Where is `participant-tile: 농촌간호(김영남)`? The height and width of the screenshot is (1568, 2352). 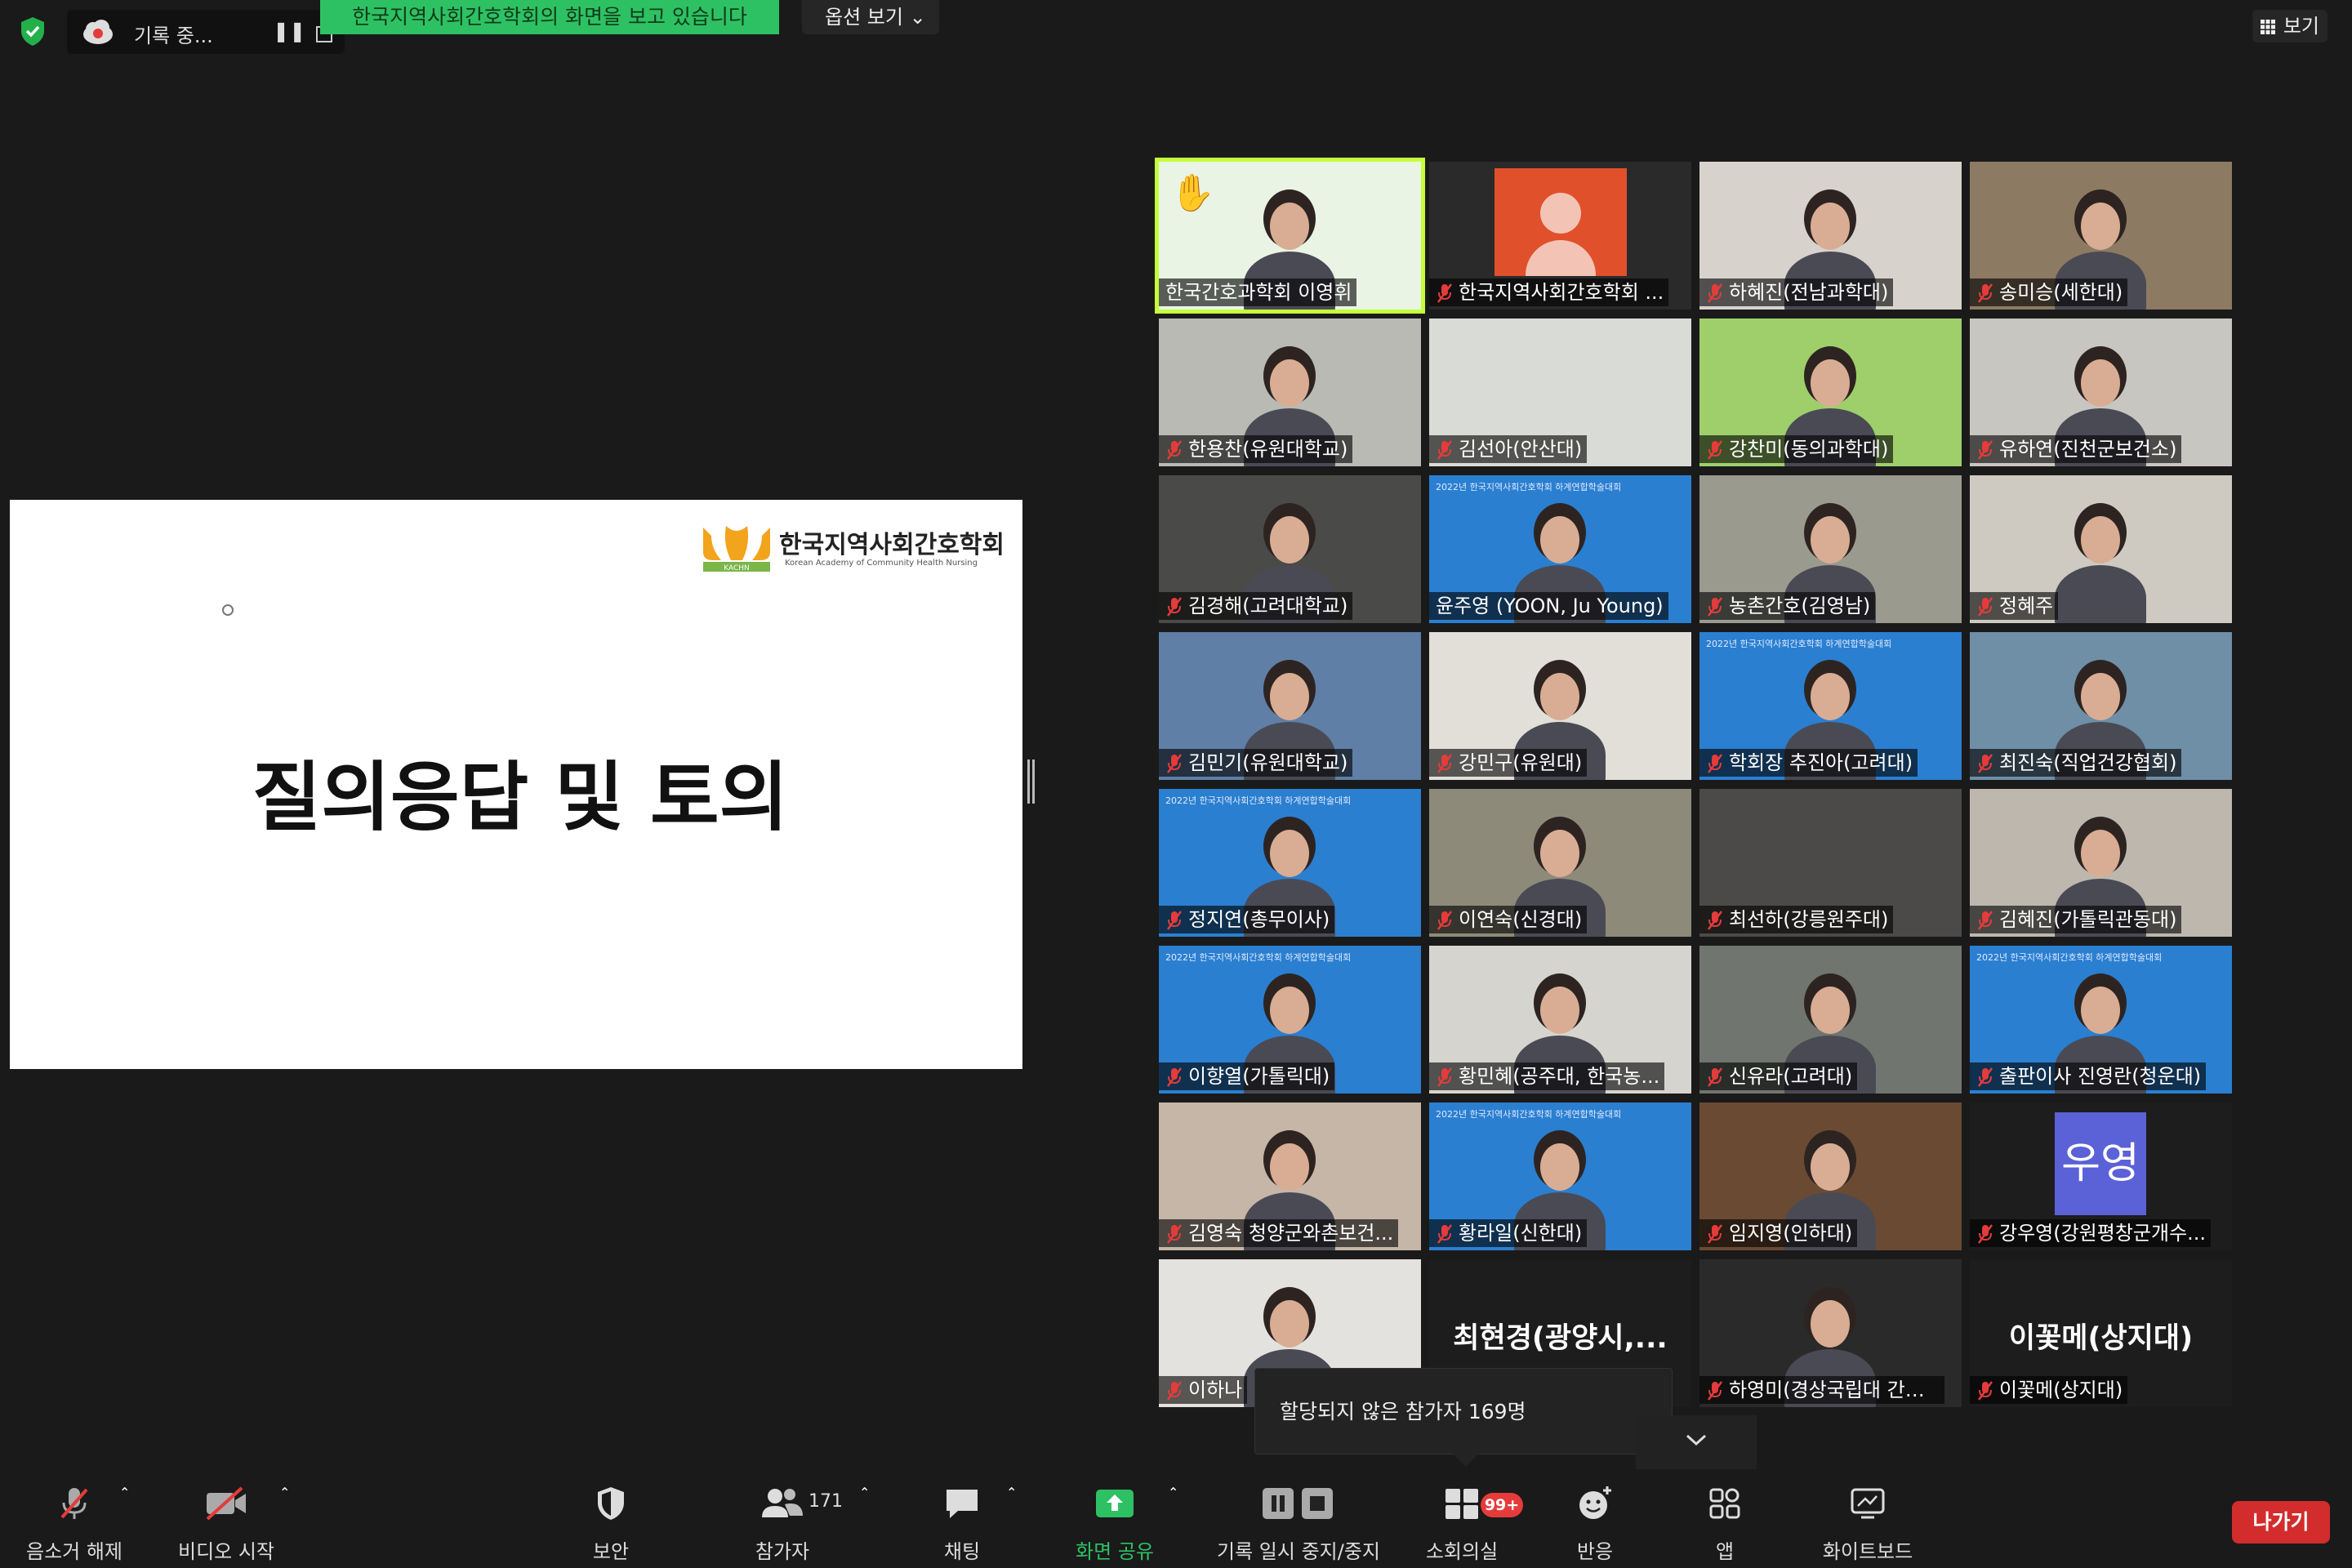
participant-tile: 농촌간호(김영남) is located at coordinates (1830, 549).